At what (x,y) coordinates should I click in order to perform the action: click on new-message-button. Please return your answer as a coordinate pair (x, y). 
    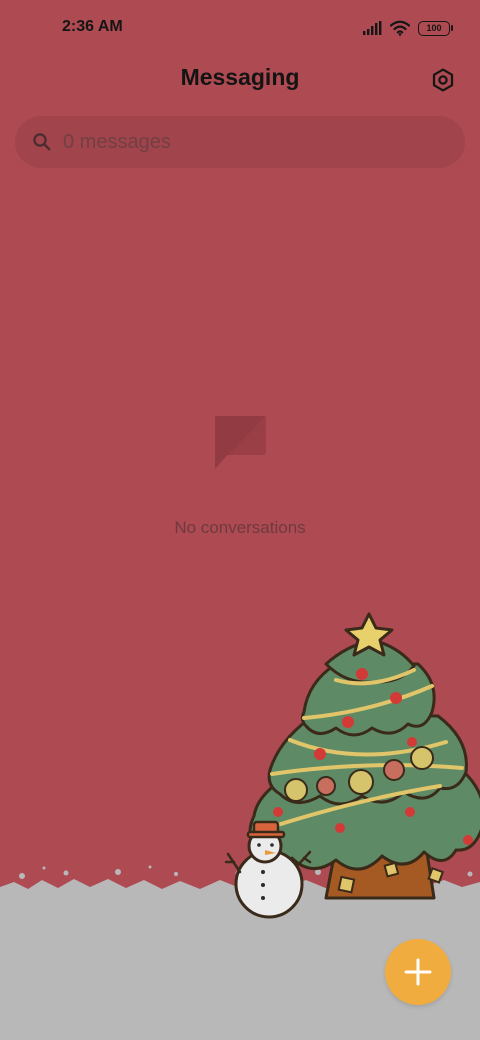
    Looking at the image, I should click on (418, 972).